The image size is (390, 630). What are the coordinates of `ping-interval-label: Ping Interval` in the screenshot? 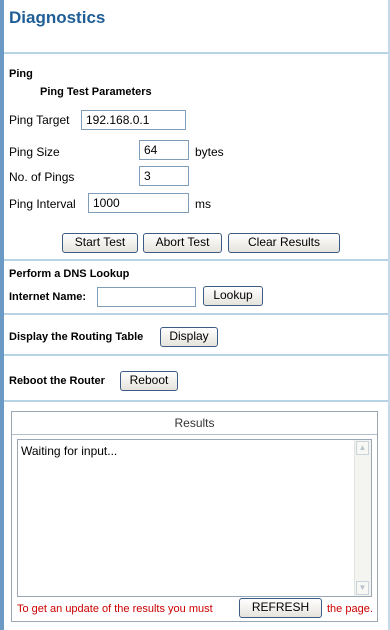 It's located at (42, 204).